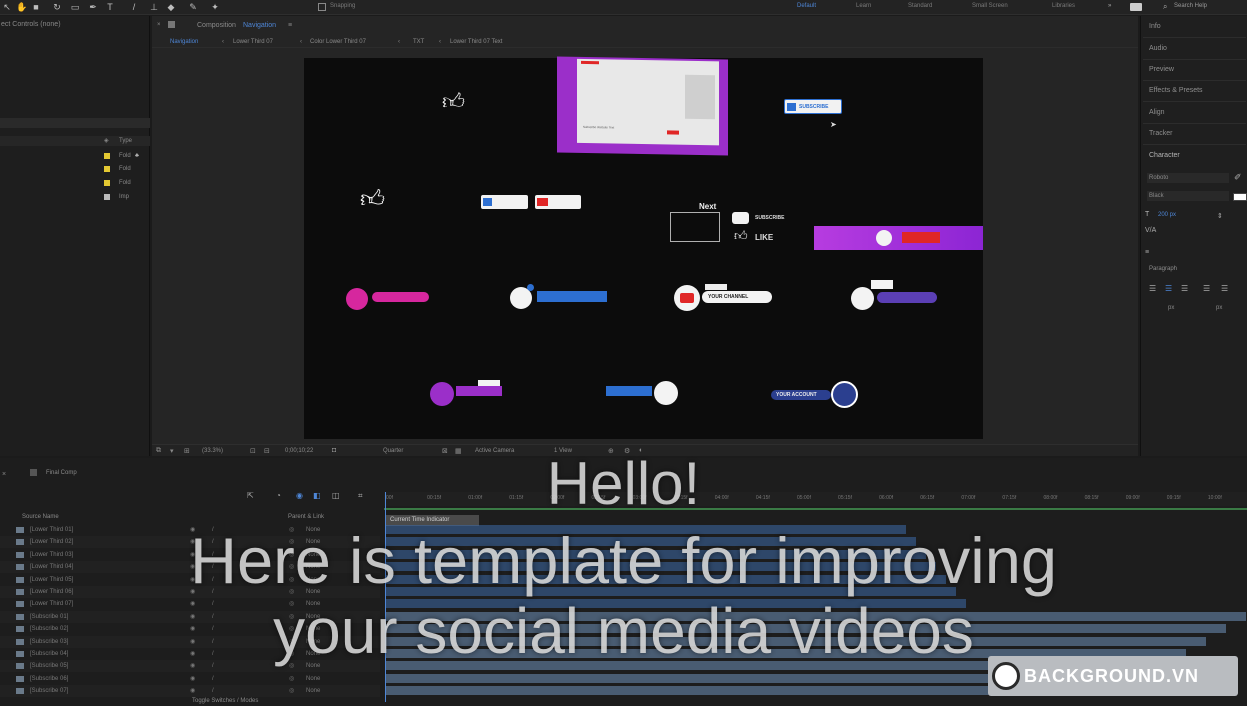 The width and height of the screenshot is (1247, 706). I want to click on font-family-dropdown: Roboto, so click(1188, 178).